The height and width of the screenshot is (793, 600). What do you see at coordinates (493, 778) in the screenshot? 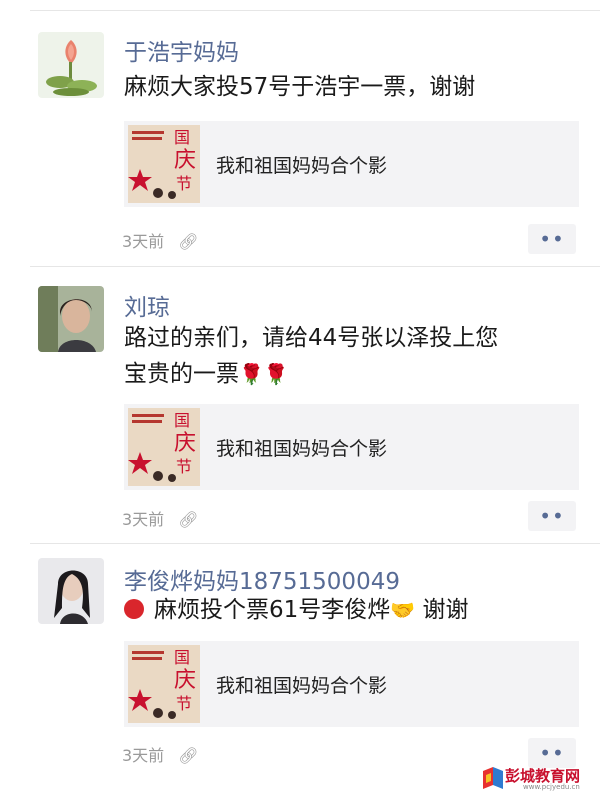
I see `book-logo-icon` at bounding box center [493, 778].